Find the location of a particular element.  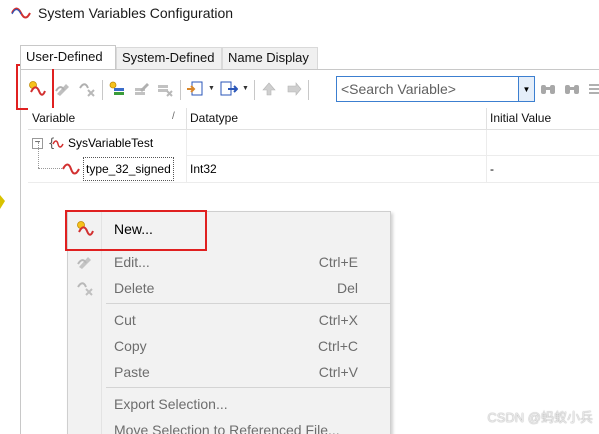

menu-item-label: Delete is located at coordinates (134, 288).